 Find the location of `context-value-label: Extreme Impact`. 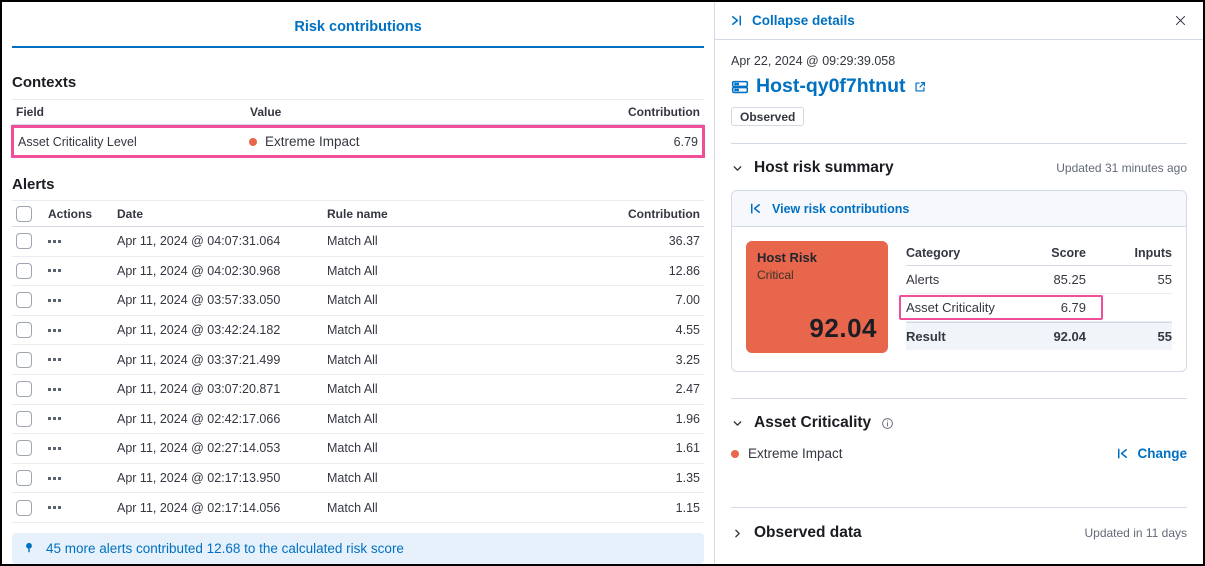

context-value-label: Extreme Impact is located at coordinates (312, 141).